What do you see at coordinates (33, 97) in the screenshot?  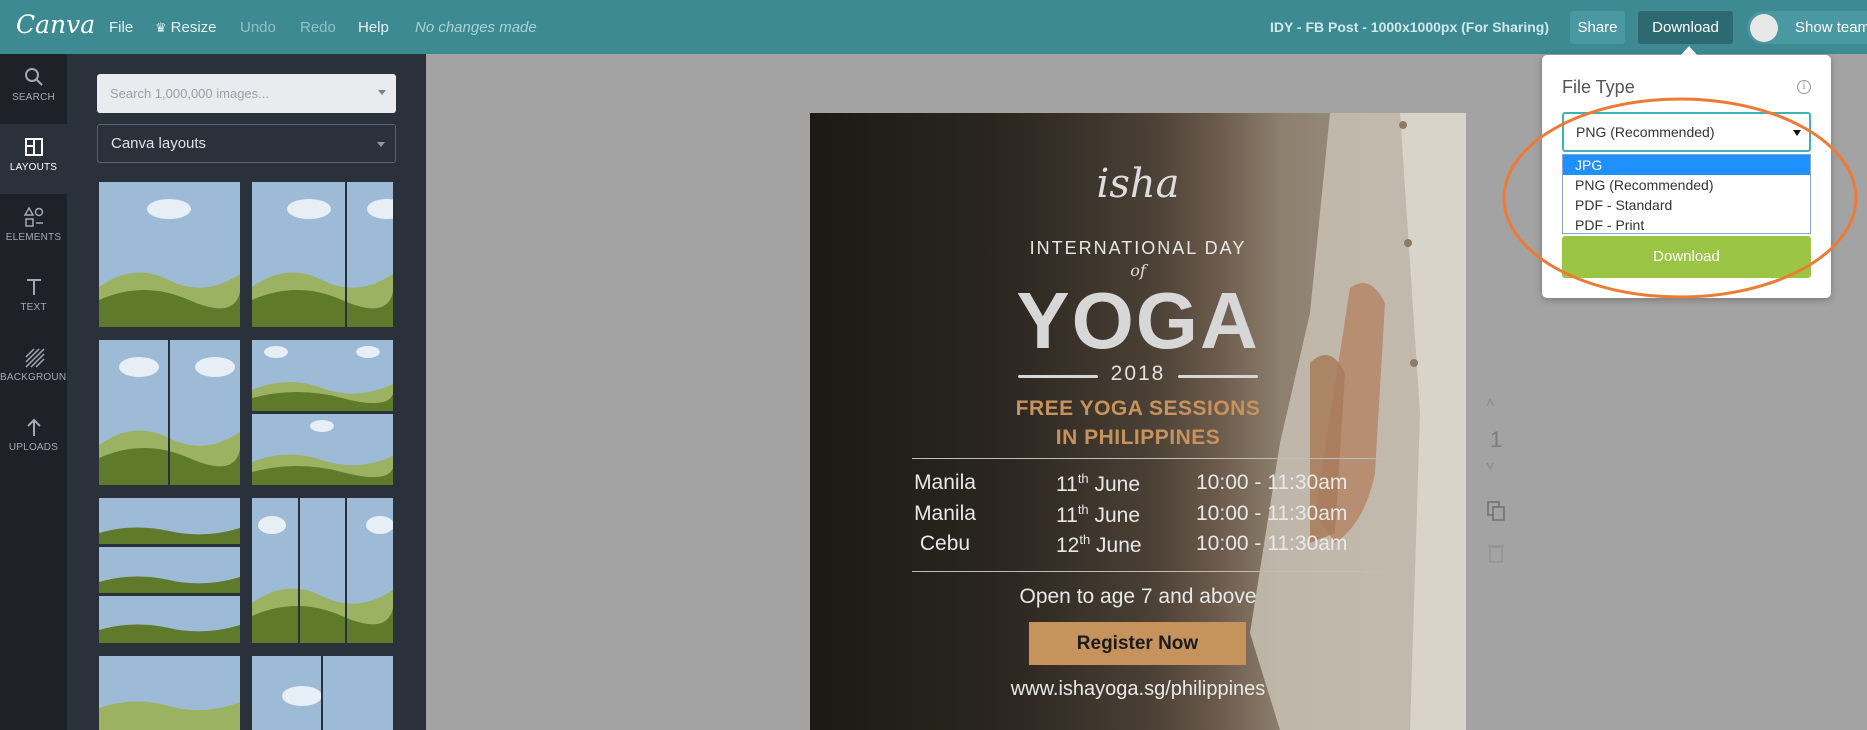 I see `rail-label: SEARCH` at bounding box center [33, 97].